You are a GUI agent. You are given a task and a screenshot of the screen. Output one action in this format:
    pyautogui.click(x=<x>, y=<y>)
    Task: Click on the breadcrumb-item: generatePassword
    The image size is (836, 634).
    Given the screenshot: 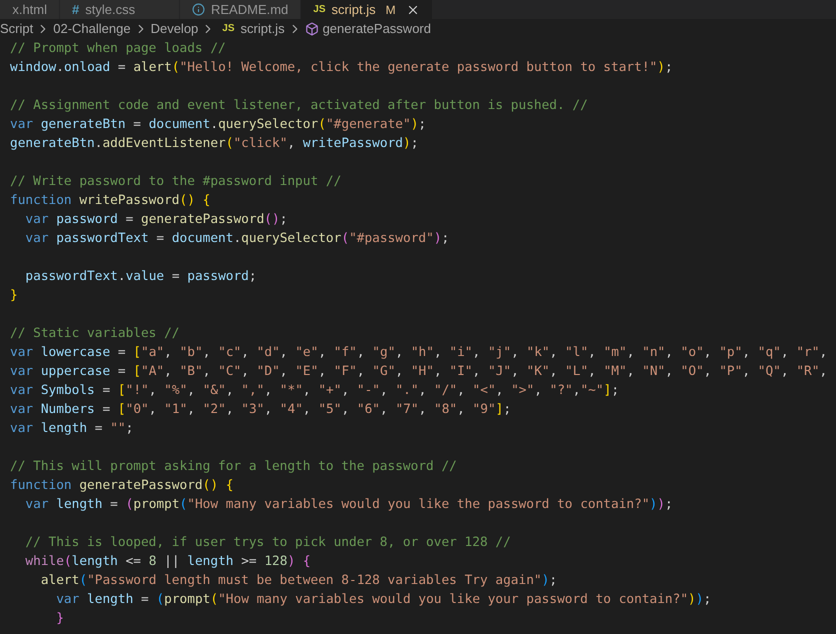 What is the action you would take?
    pyautogui.click(x=376, y=28)
    